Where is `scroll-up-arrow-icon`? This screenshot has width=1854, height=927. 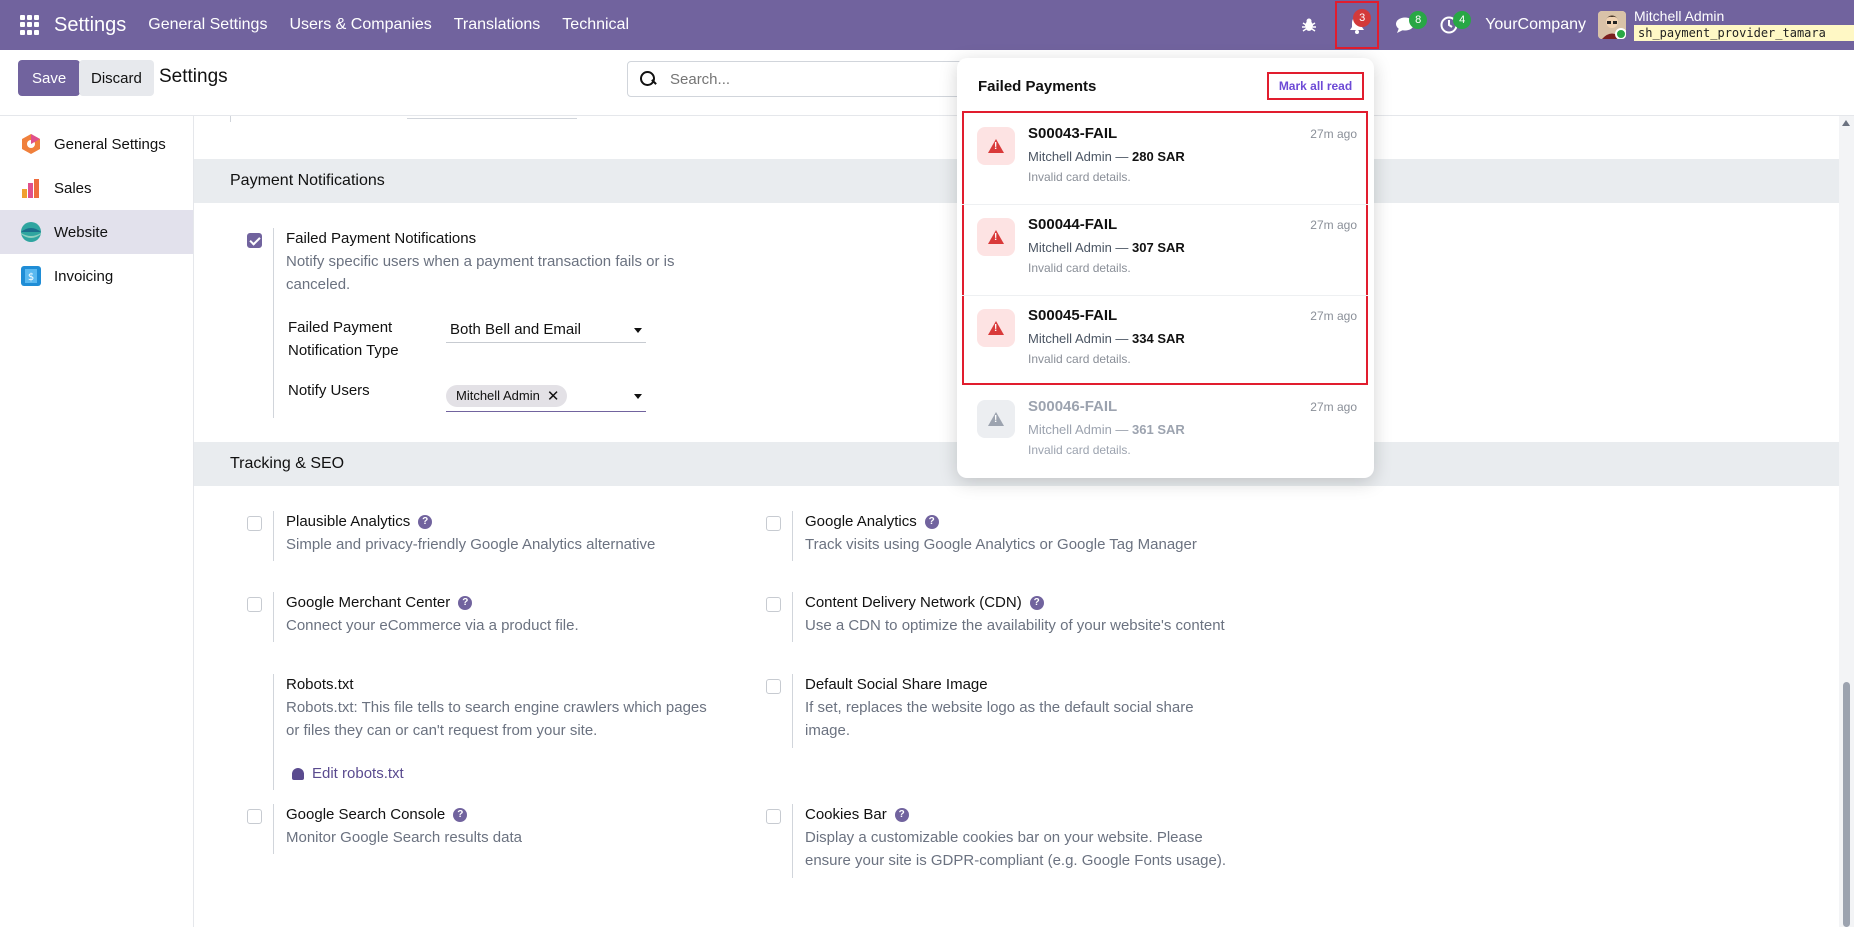 scroll-up-arrow-icon is located at coordinates (1846, 123).